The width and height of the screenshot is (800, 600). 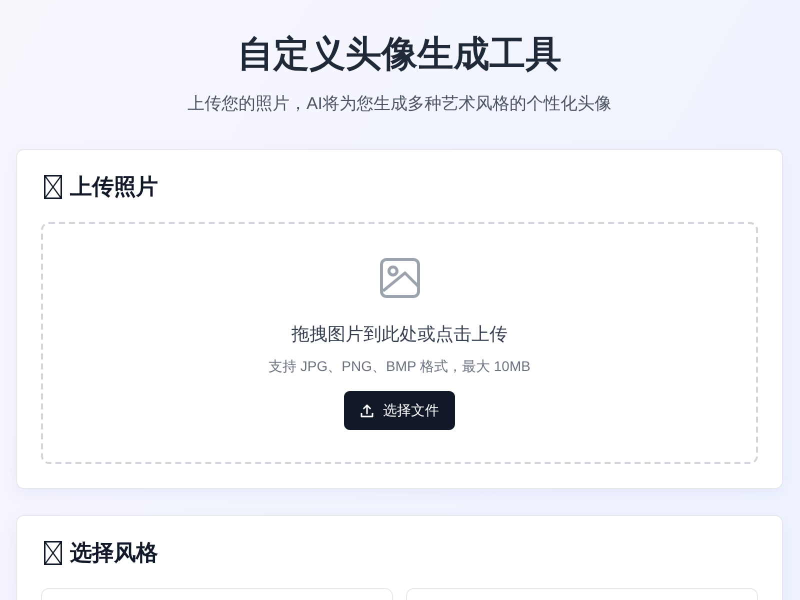 I want to click on upload-icon, so click(x=367, y=411).